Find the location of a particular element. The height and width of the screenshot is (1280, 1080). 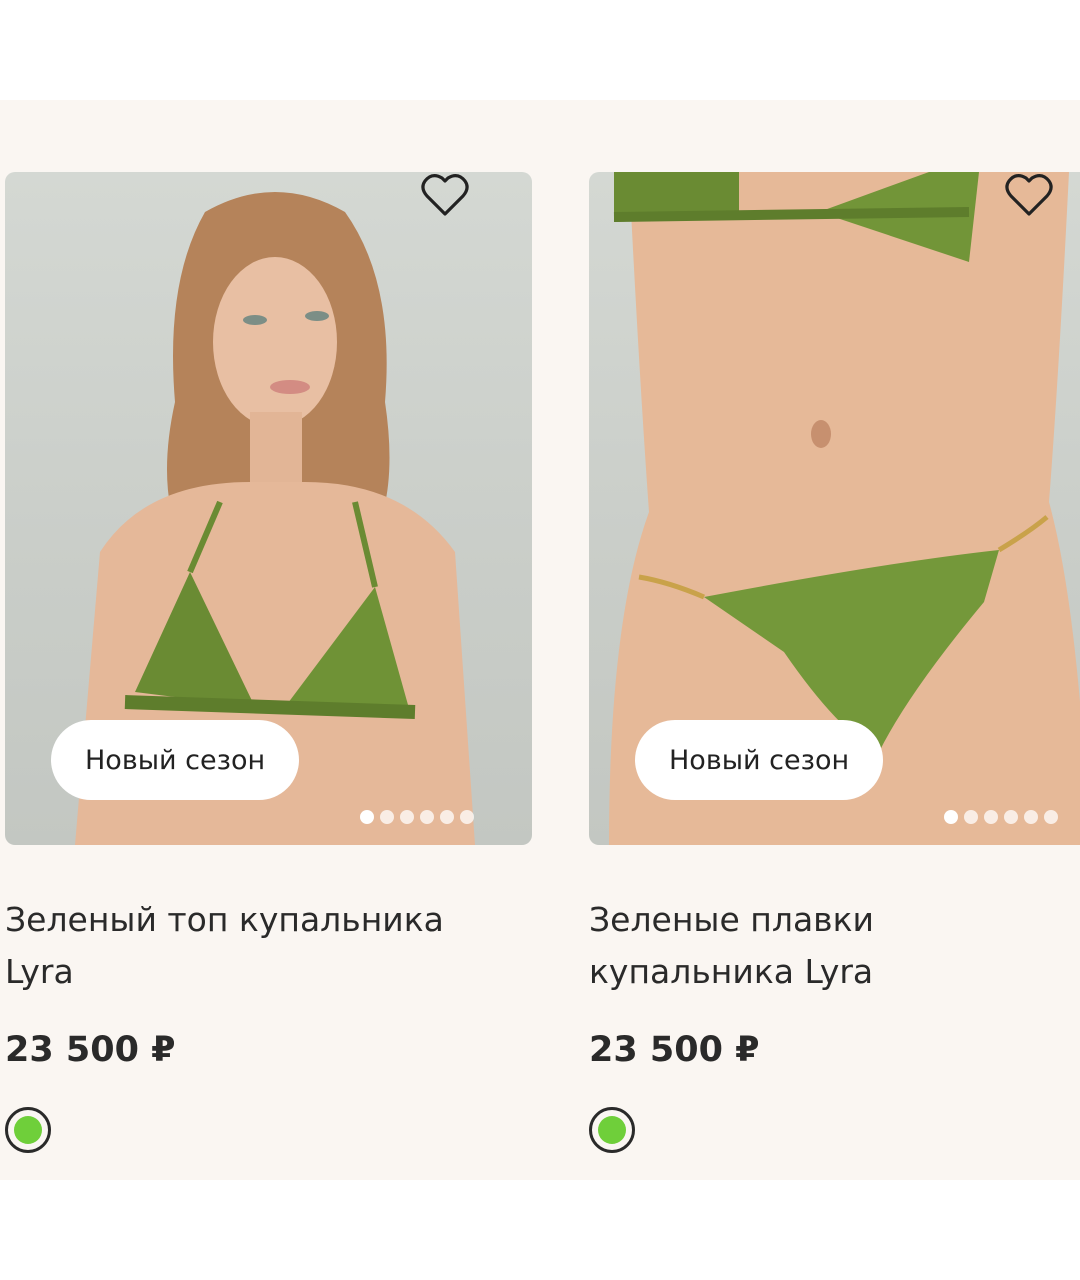

product-title: Зеленые плавки купальника Lyra is located at coordinates (834, 946).